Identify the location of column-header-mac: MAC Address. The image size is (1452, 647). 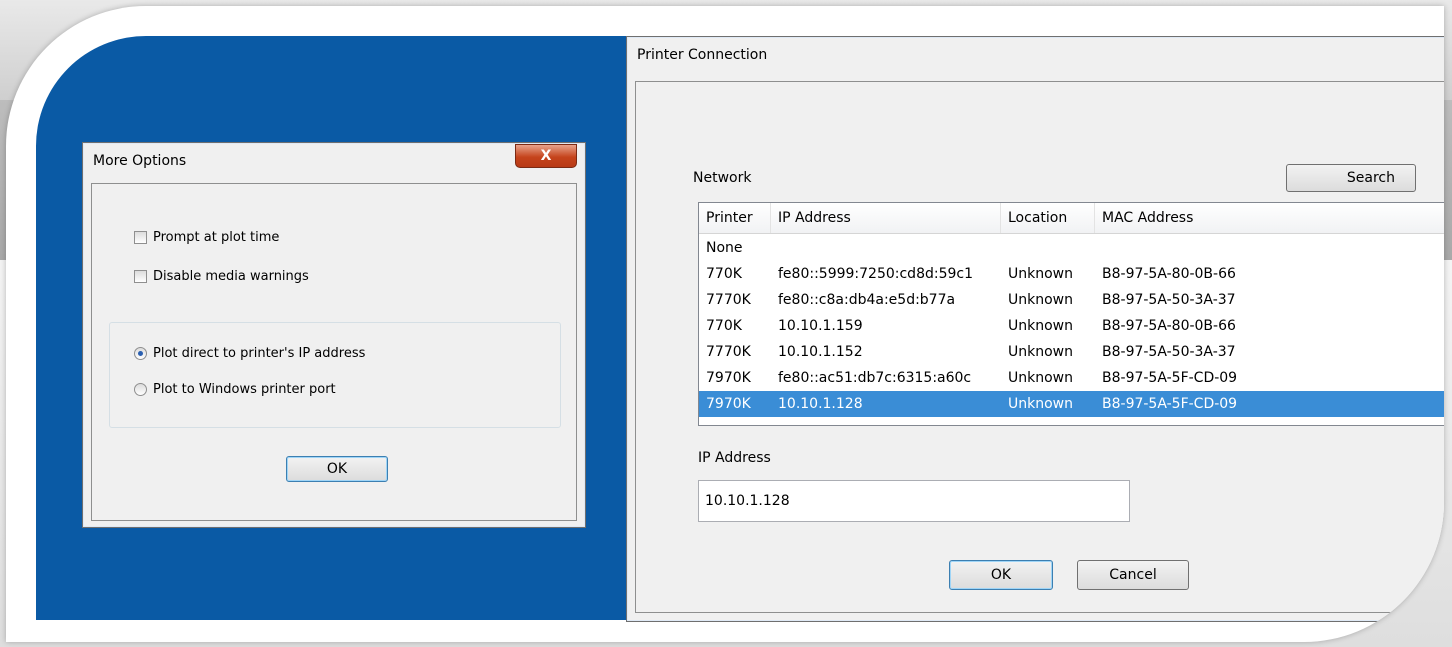
(1269, 218).